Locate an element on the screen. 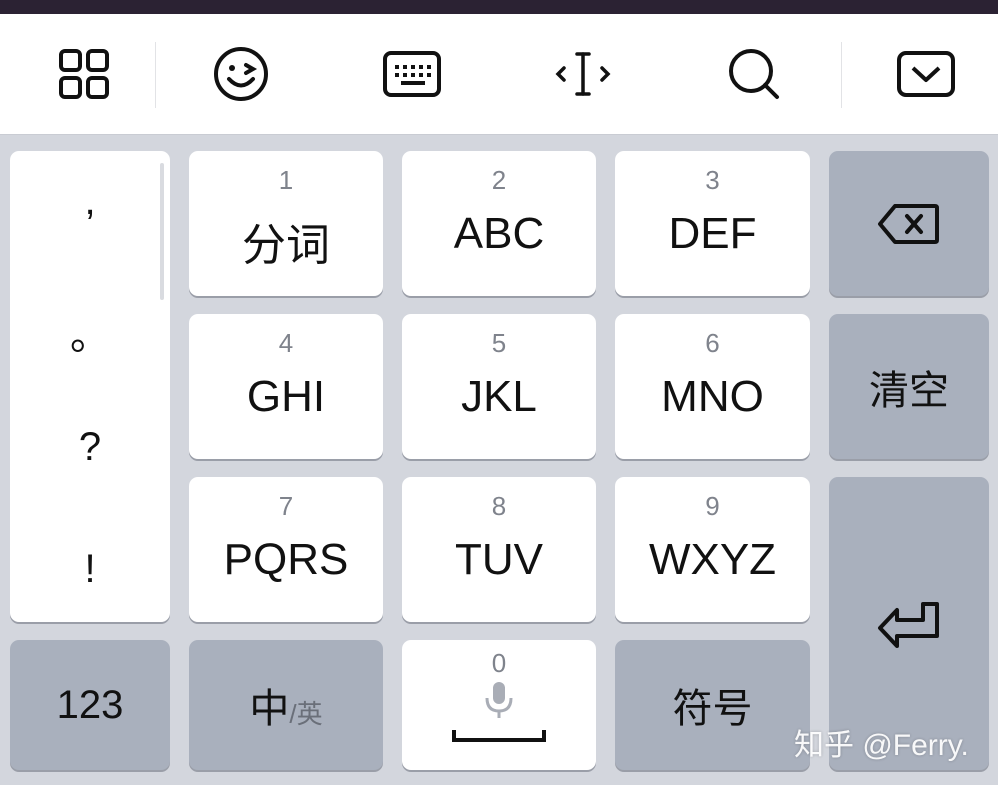 The image size is (998, 785). key-5: 5 JKL is located at coordinates (499, 386).